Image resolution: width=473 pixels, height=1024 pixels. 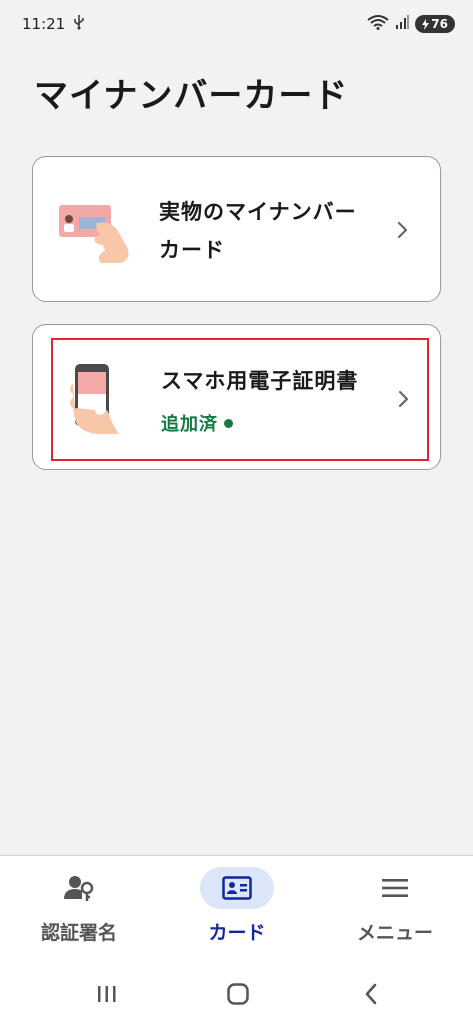 What do you see at coordinates (378, 24) in the screenshot?
I see `wifi-6e-icon` at bounding box center [378, 24].